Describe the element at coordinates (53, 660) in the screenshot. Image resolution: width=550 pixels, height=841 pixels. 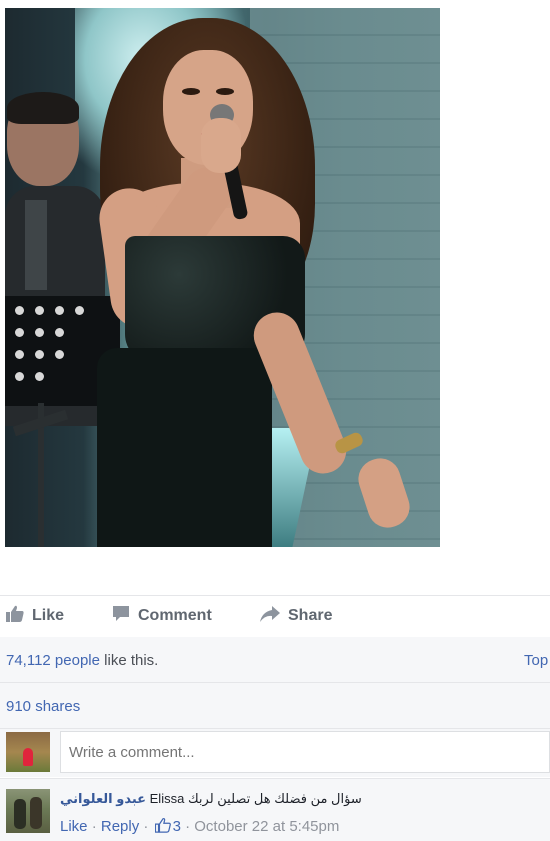
I see `reactions-count-link: 74,112 people` at that location.